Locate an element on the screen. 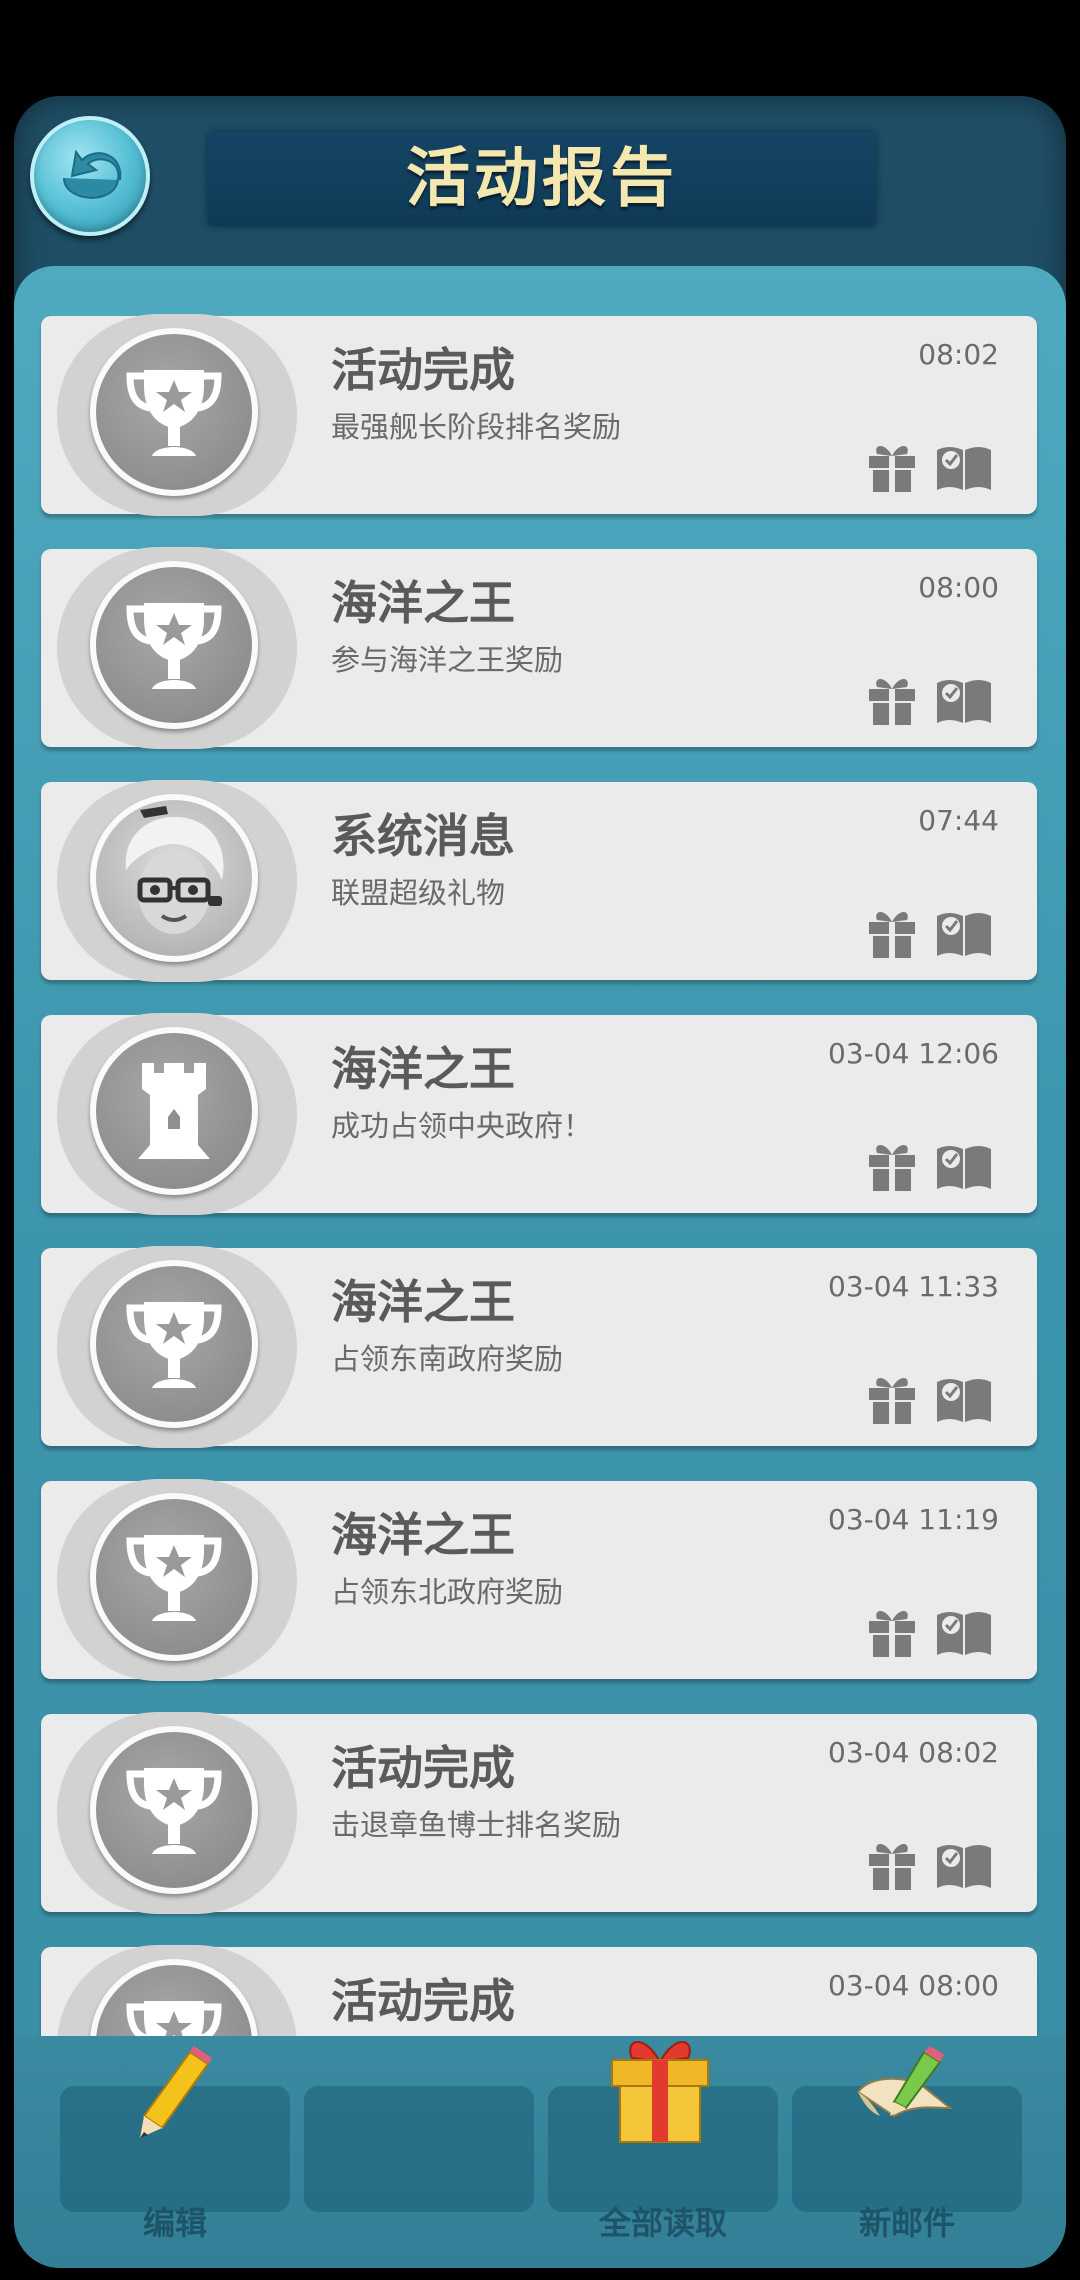 Image resolution: width=1080 pixels, height=2280 pixels. message-time: 08:00 is located at coordinates (958, 587).